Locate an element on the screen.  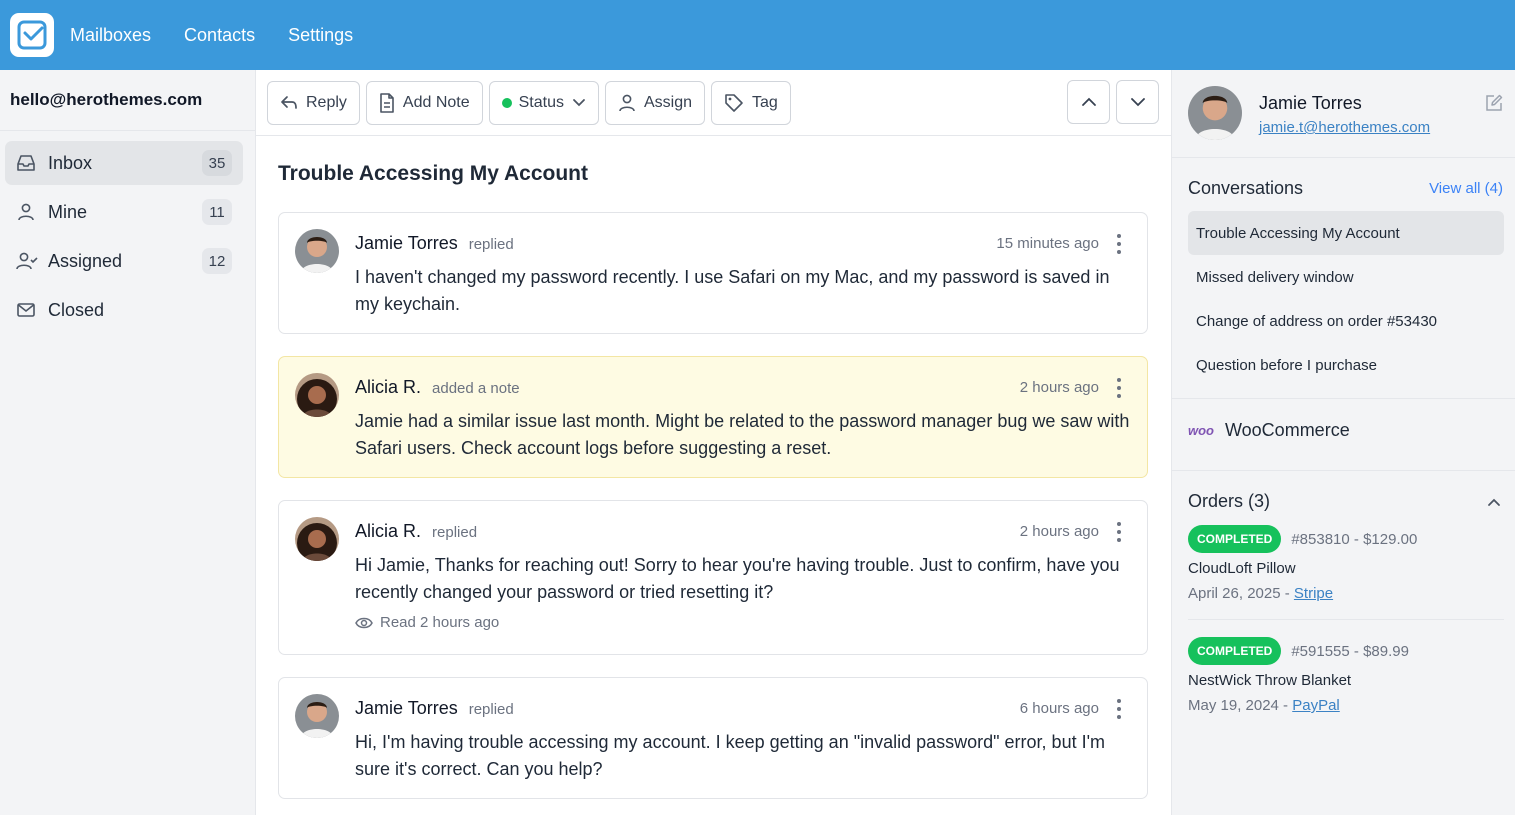
edit-icon is located at coordinates (1494, 105).